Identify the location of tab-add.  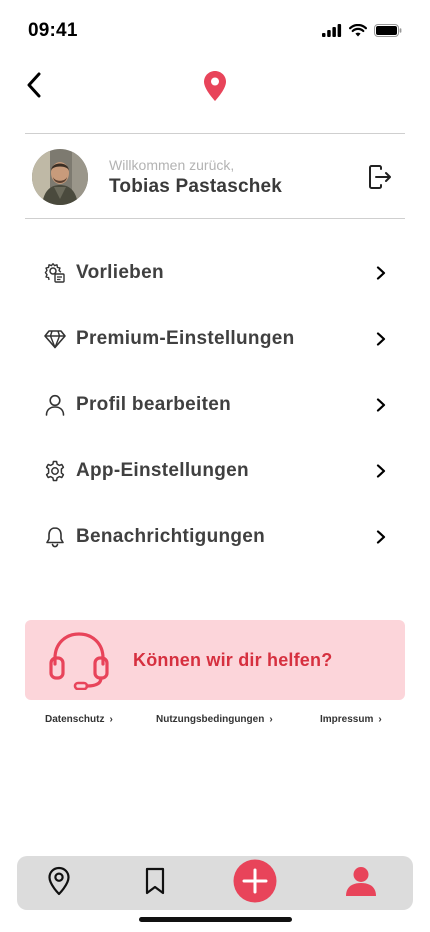
(255, 883).